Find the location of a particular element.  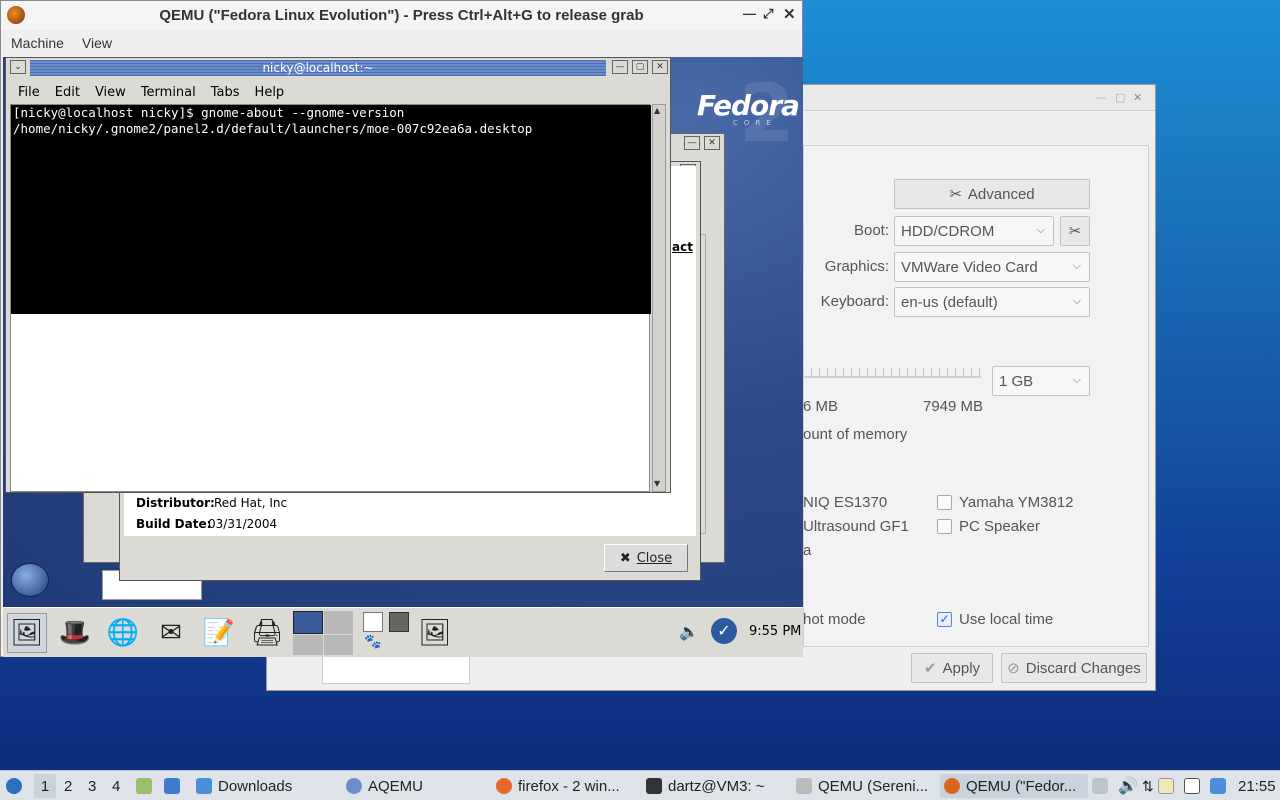

yamaha-checkbox is located at coordinates (944, 502).